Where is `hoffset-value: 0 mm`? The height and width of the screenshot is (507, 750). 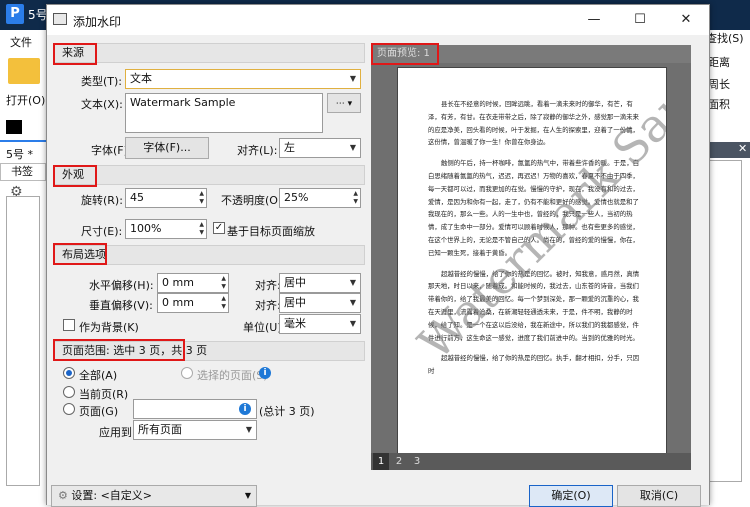 hoffset-value: 0 mm is located at coordinates (178, 282).